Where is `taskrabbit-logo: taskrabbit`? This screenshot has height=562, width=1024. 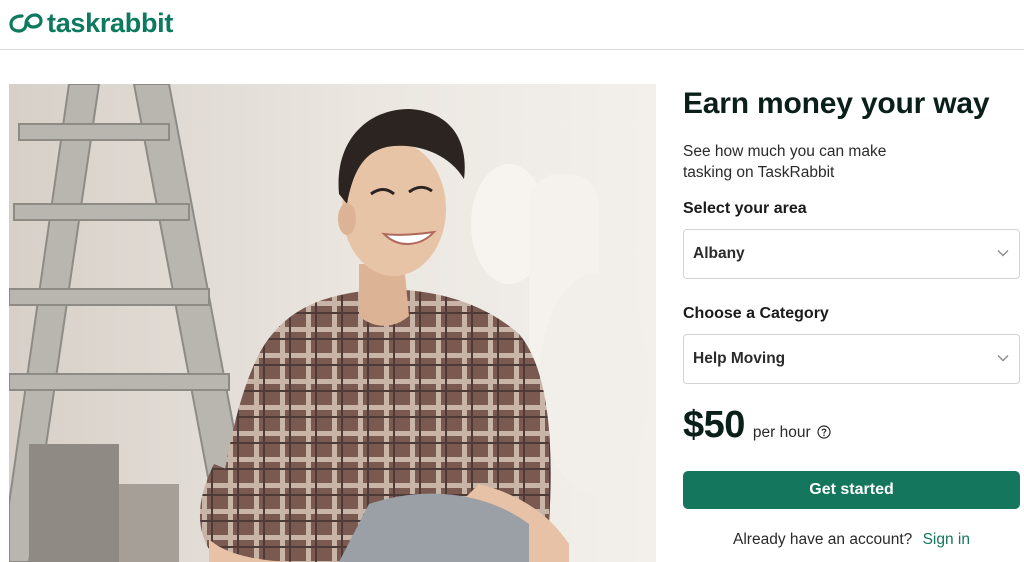
taskrabbit-logo: taskrabbit is located at coordinates (91, 23).